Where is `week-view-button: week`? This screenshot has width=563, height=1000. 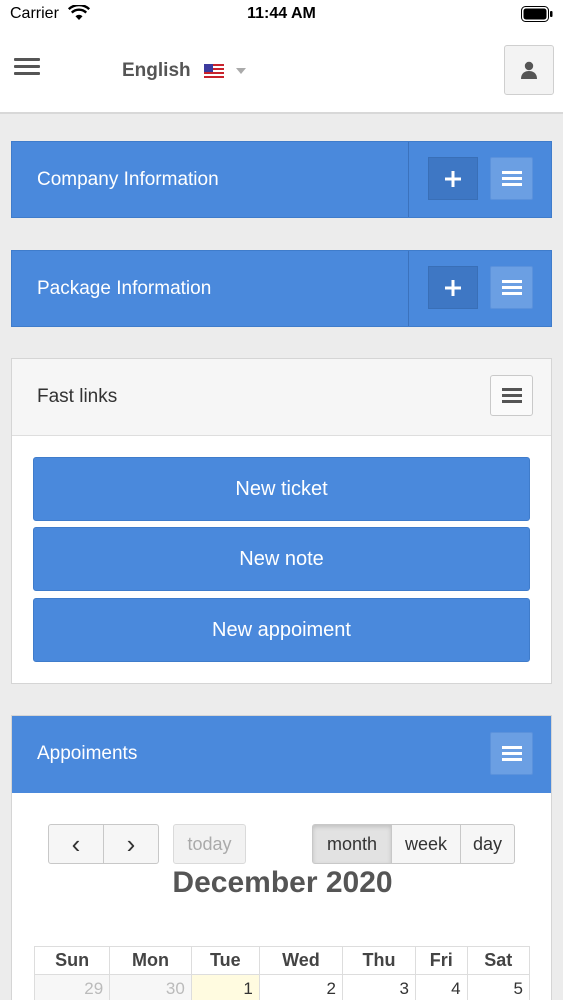 week-view-button: week is located at coordinates (426, 844).